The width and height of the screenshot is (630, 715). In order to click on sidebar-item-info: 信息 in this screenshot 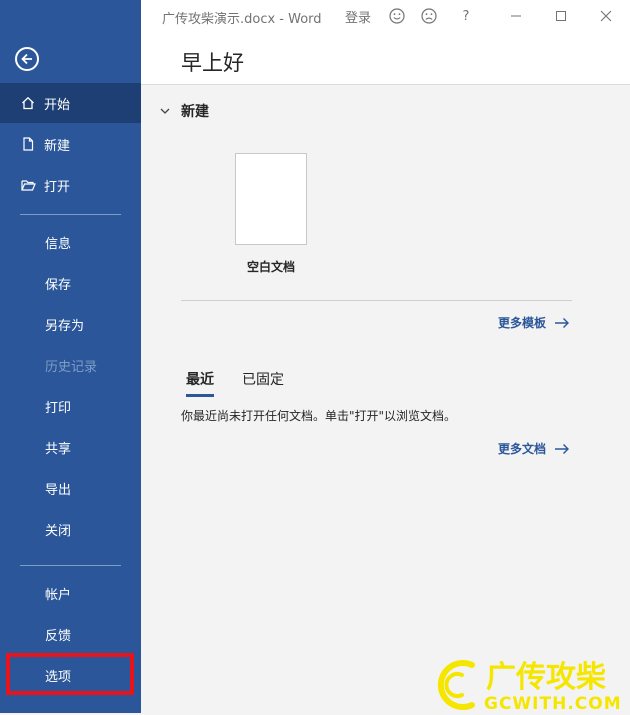, I will do `click(70, 242)`.